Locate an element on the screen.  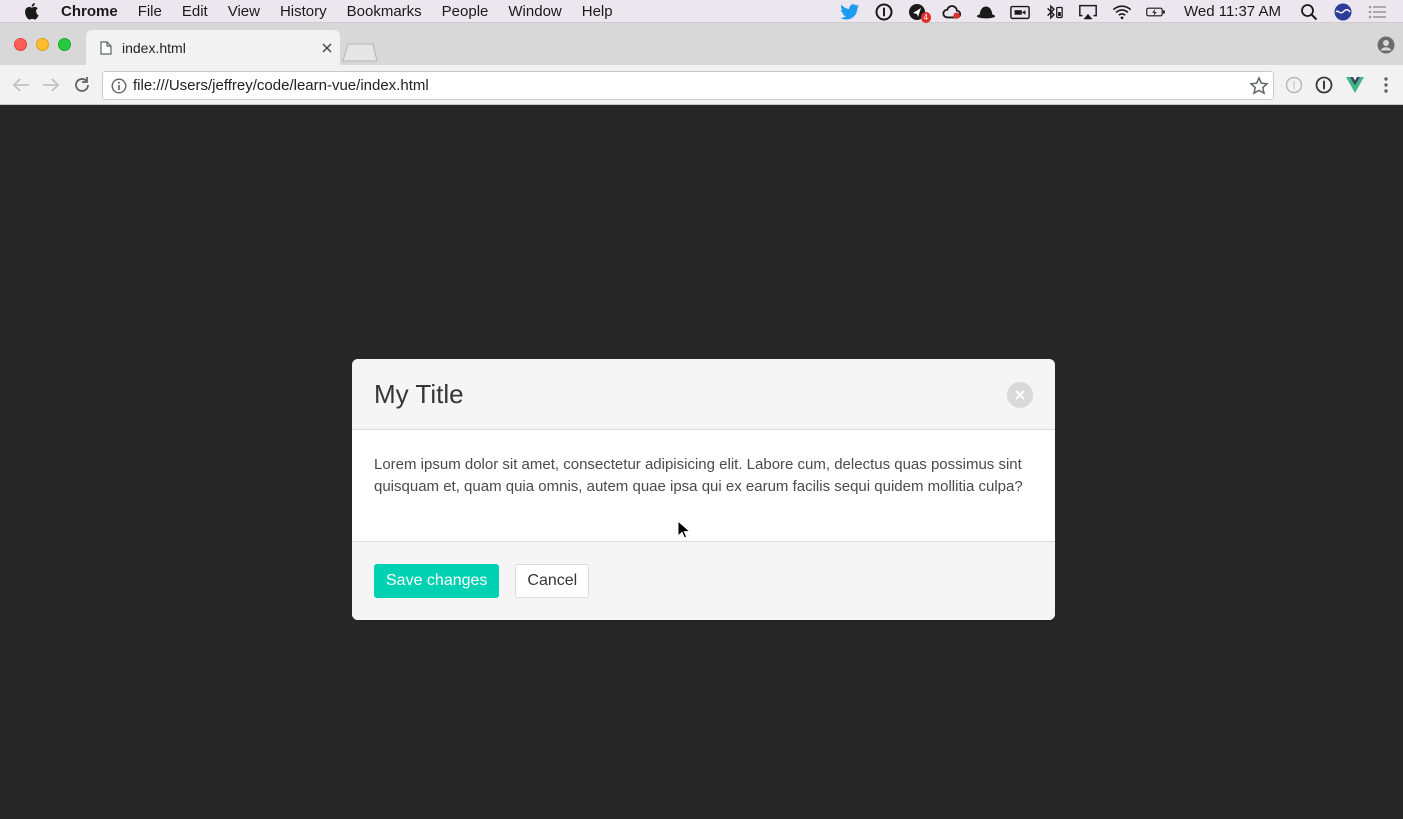
menu-view: View is located at coordinates (244, 11).